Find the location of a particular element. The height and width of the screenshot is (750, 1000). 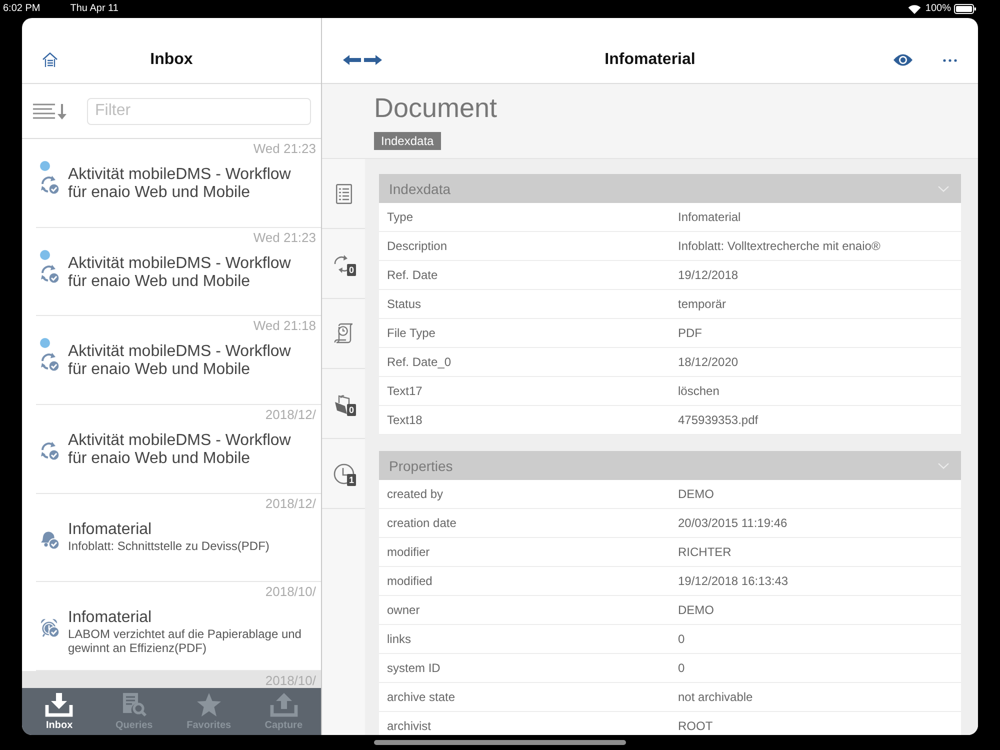

arrow-left-icon is located at coordinates (352, 60).